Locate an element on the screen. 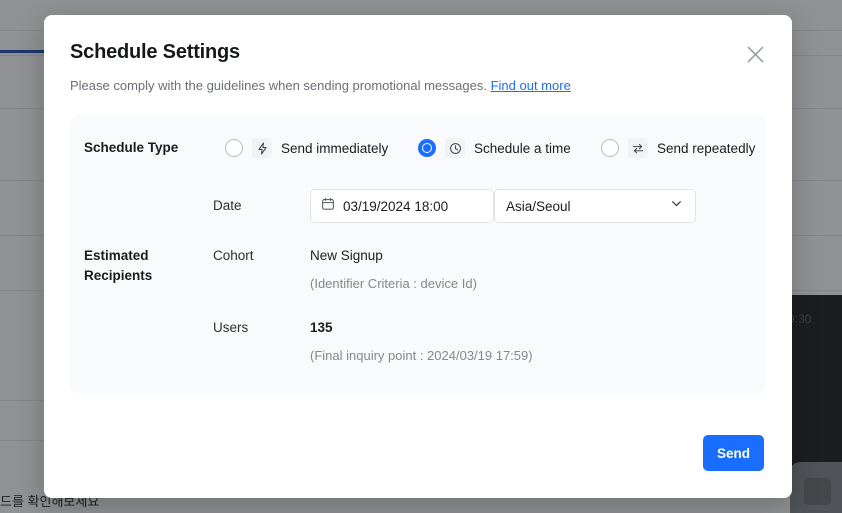  repeat-icon is located at coordinates (638, 148).